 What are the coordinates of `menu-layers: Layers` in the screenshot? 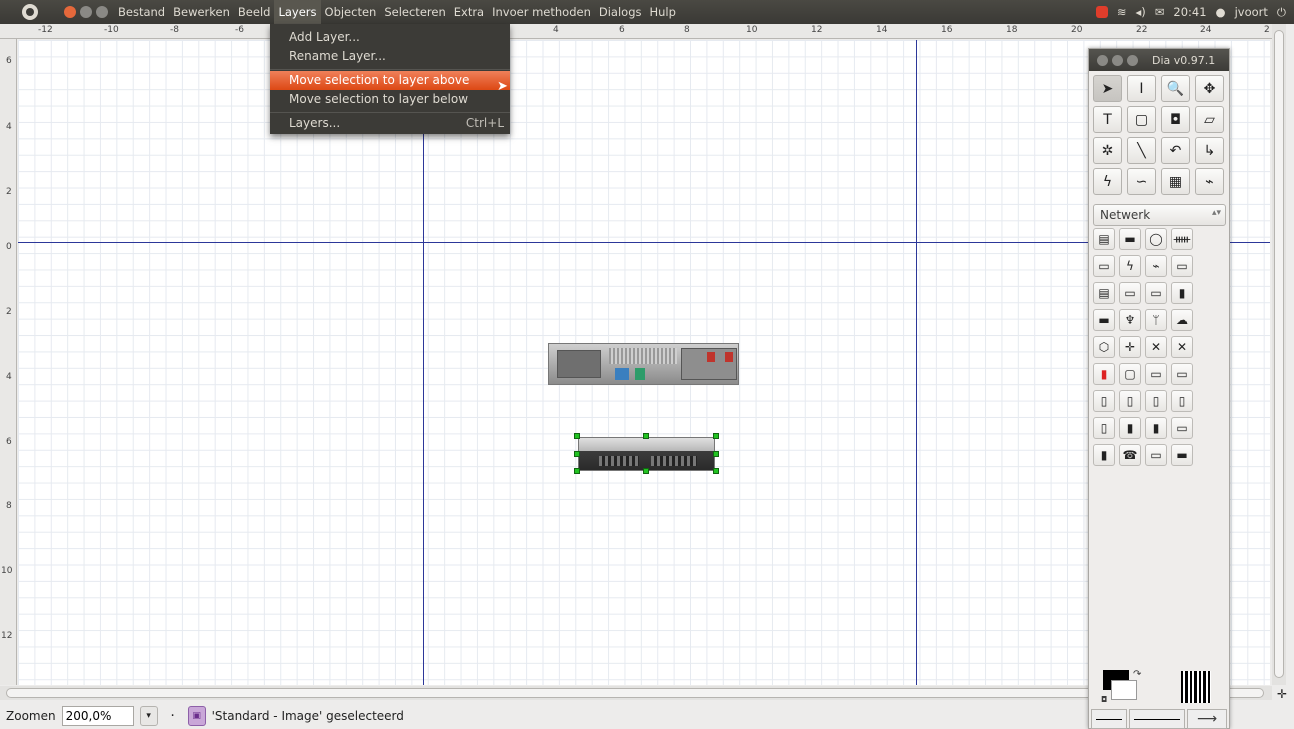 It's located at (297, 12).